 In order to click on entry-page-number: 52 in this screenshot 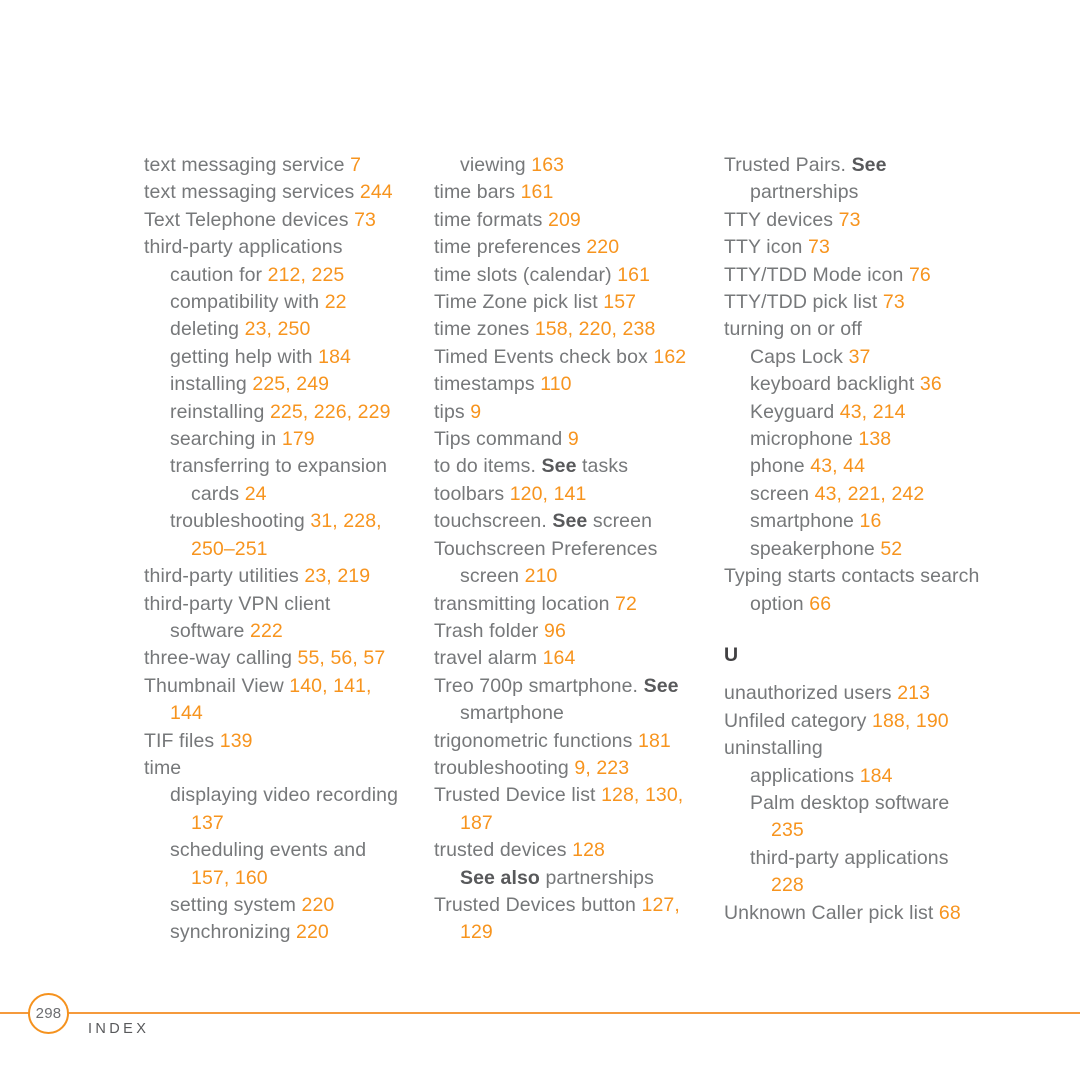, I will do `click(891, 549)`.